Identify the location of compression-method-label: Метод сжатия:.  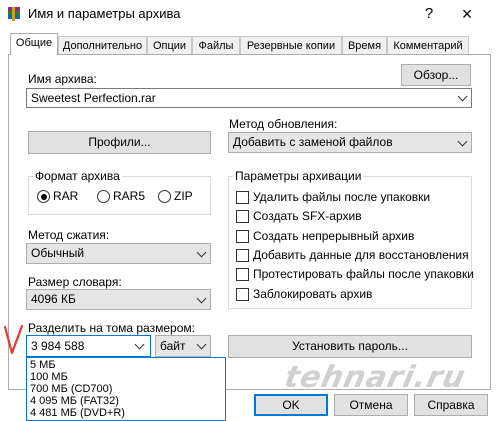
(69, 235).